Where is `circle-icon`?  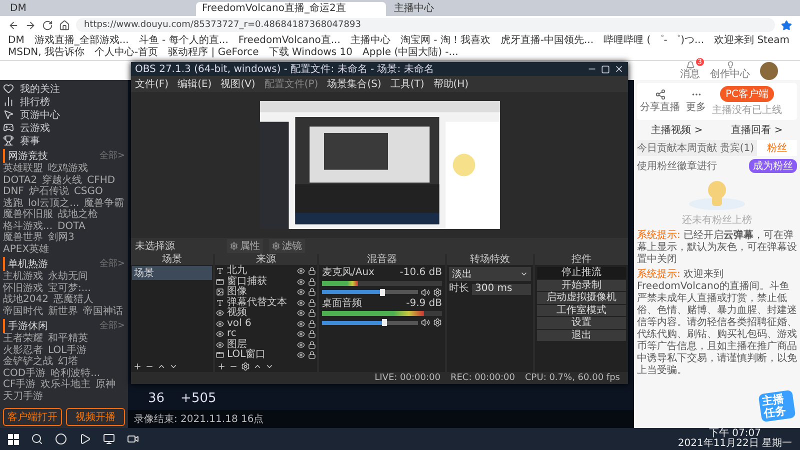
circle-icon is located at coordinates (61, 439).